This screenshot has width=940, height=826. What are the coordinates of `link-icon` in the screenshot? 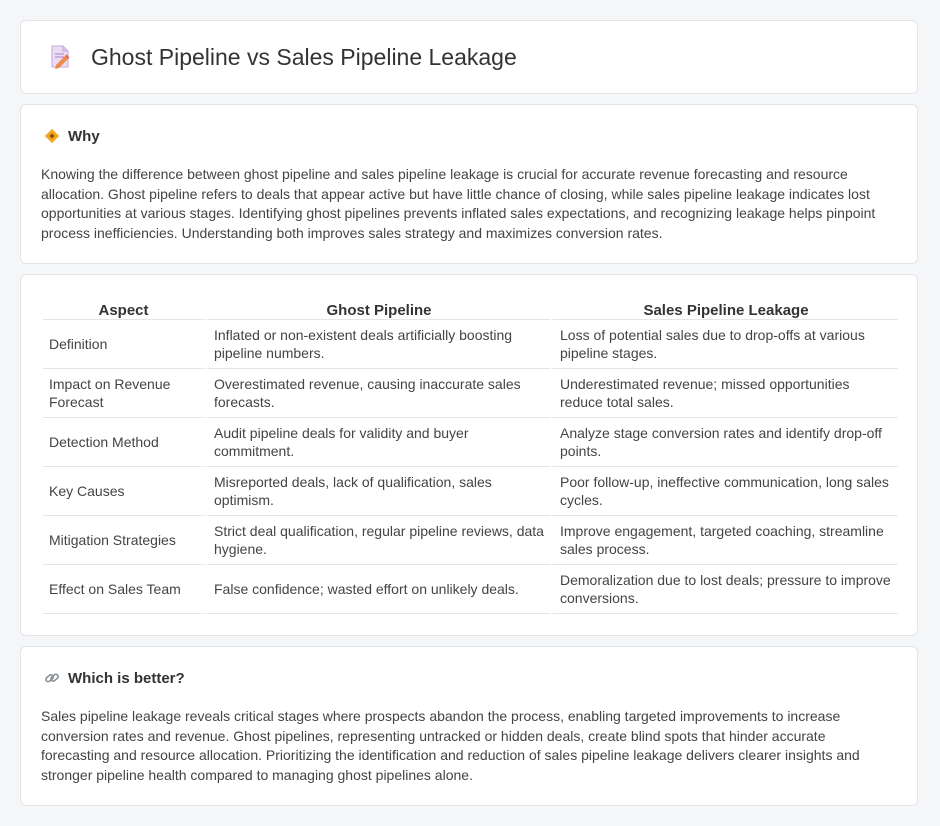 It's located at (52, 678).